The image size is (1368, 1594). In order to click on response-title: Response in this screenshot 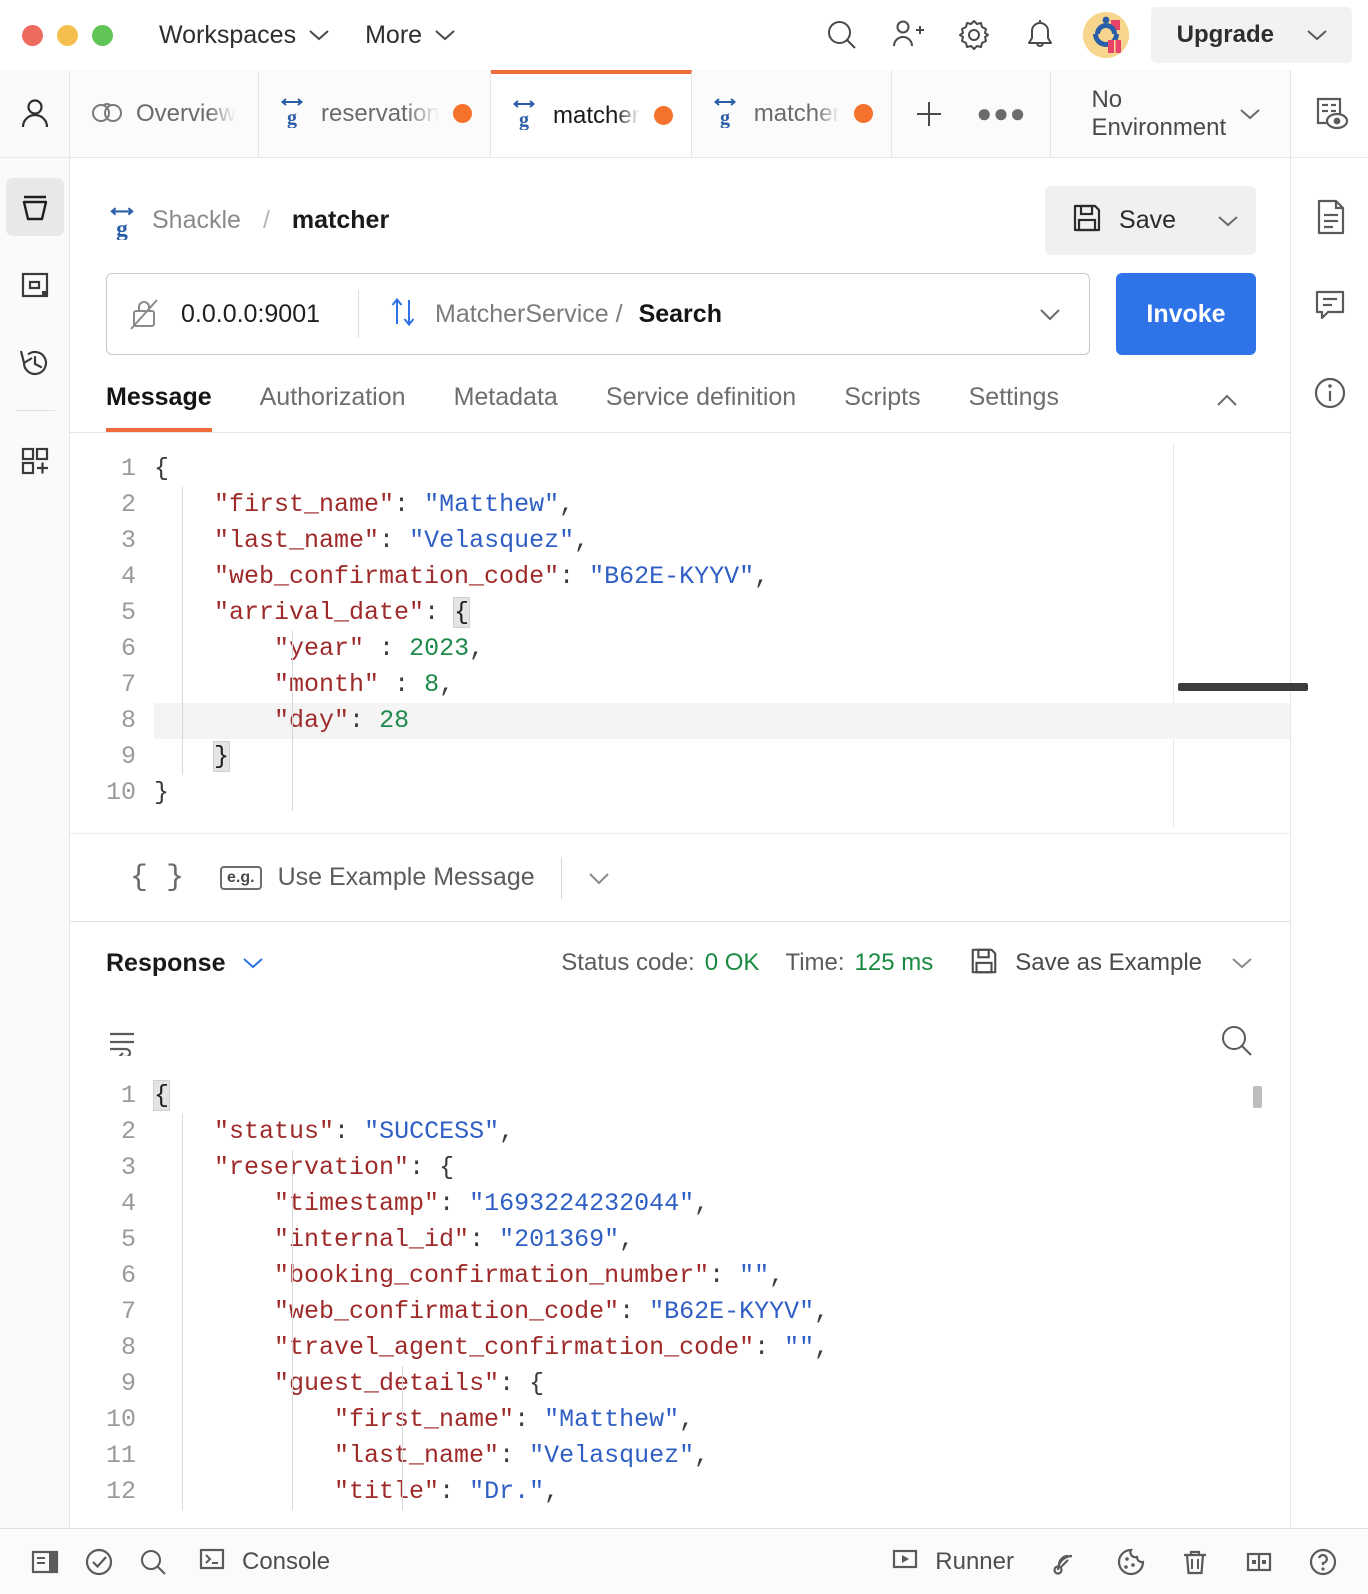, I will do `click(166, 962)`.